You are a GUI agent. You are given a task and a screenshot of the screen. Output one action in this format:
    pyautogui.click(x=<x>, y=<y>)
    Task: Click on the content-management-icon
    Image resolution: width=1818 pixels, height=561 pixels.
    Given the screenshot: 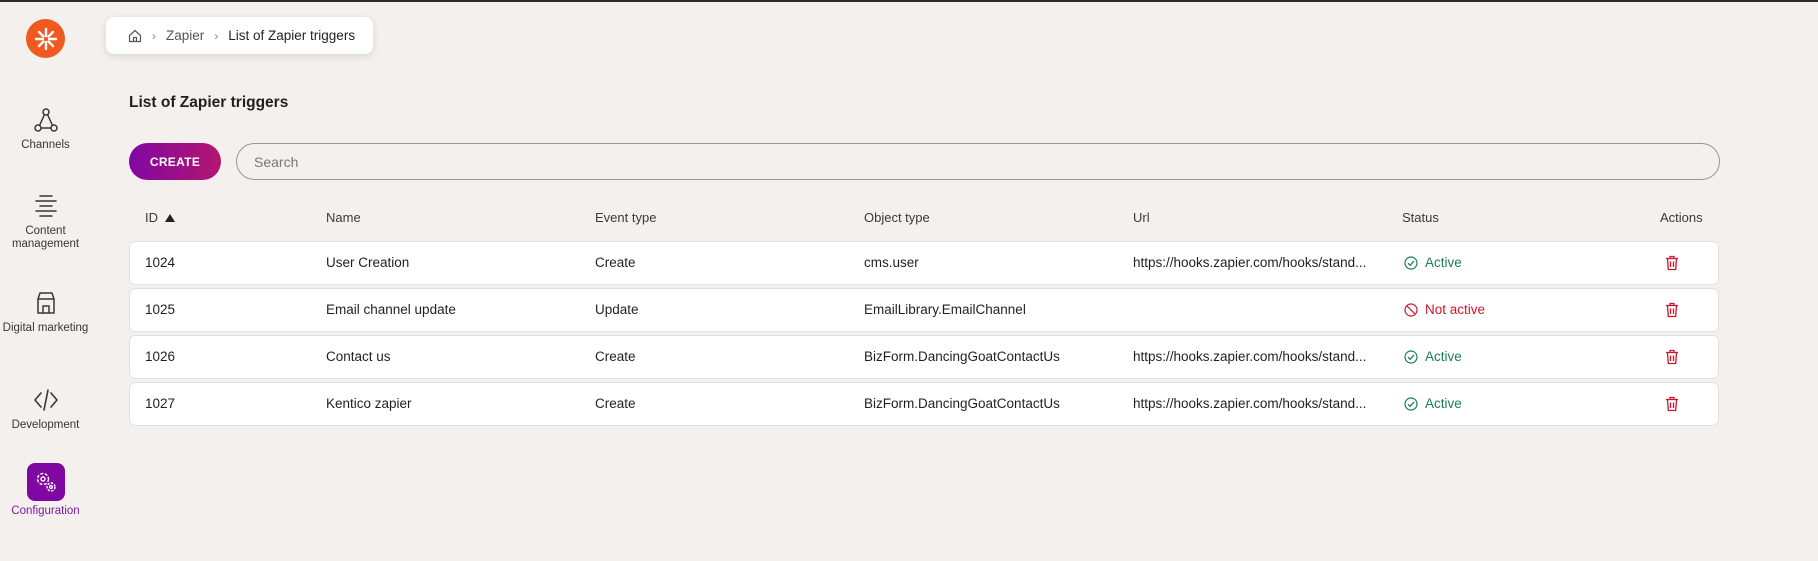 What is the action you would take?
    pyautogui.click(x=45, y=206)
    